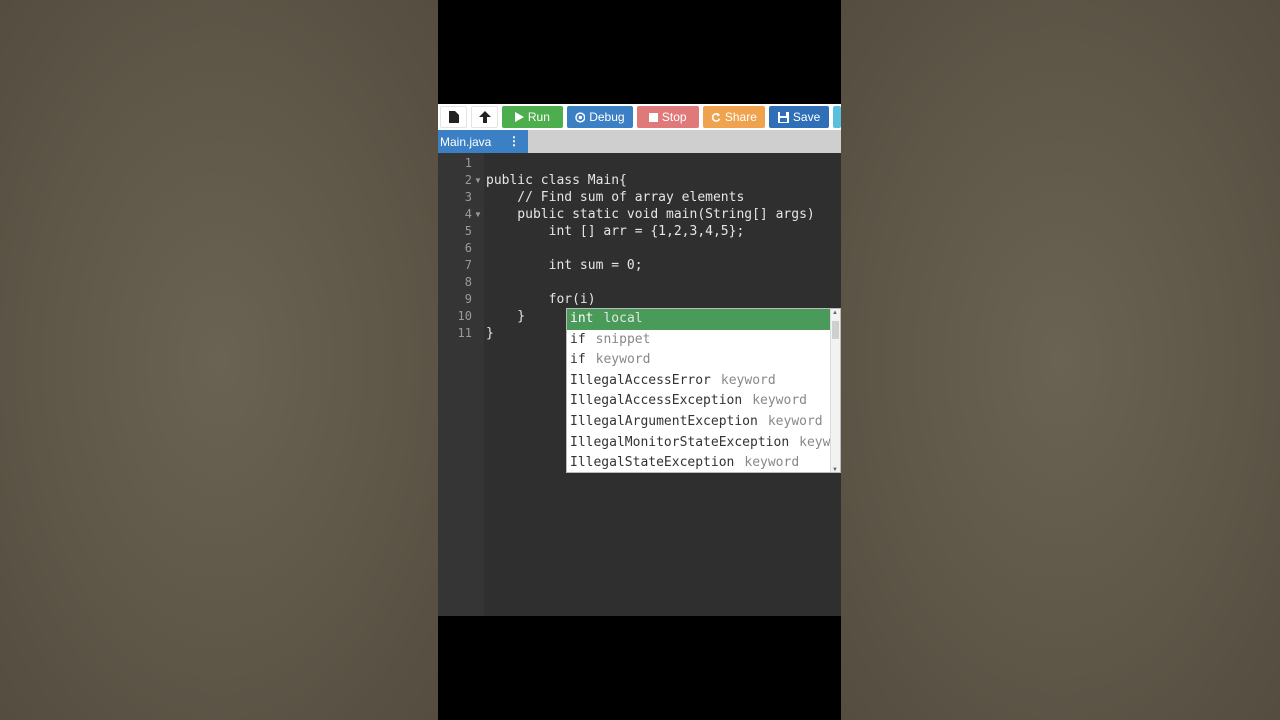 Image resolution: width=1280 pixels, height=720 pixels. What do you see at coordinates (639, 141) in the screenshot?
I see `tab-bar: Main.java ⋮` at bounding box center [639, 141].